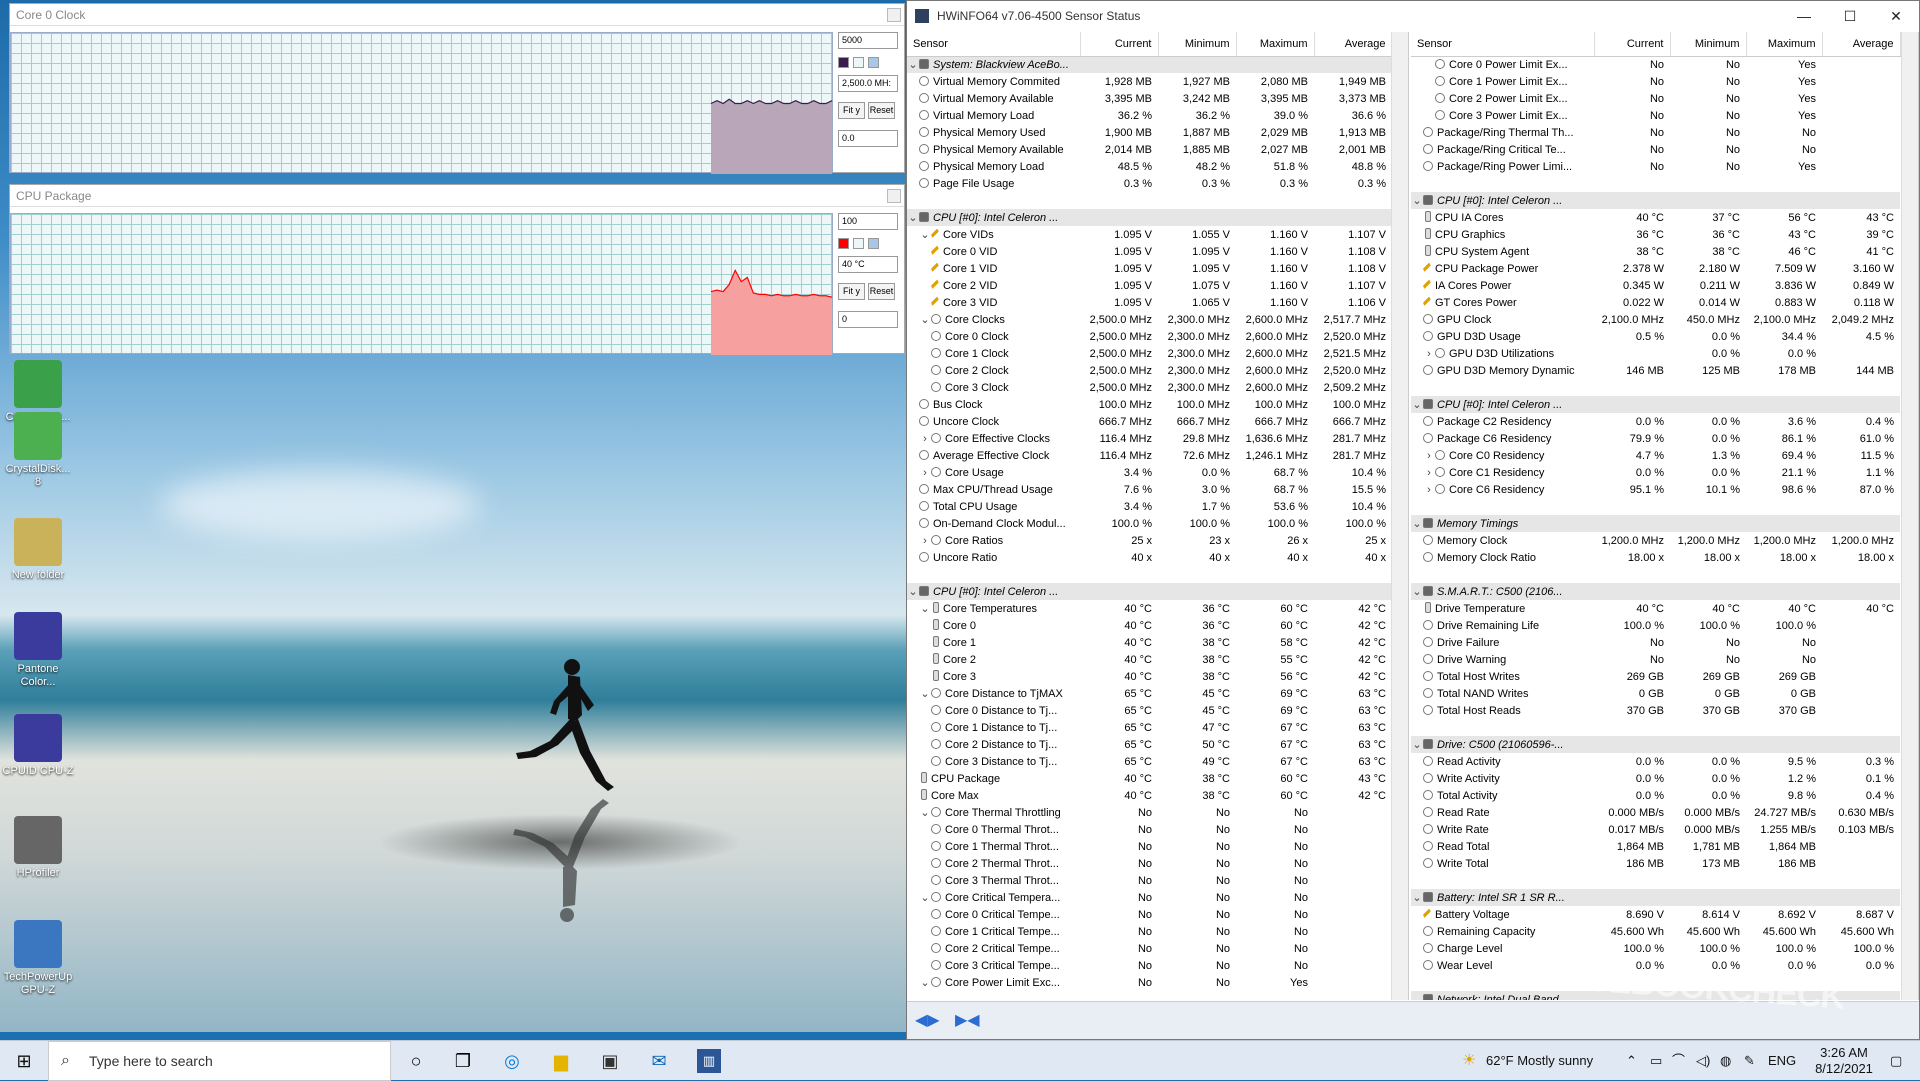  Describe the element at coordinates (1655, 166) in the screenshot. I see `sensor-row: Package/Ring Power Limi... No No Yes` at that location.